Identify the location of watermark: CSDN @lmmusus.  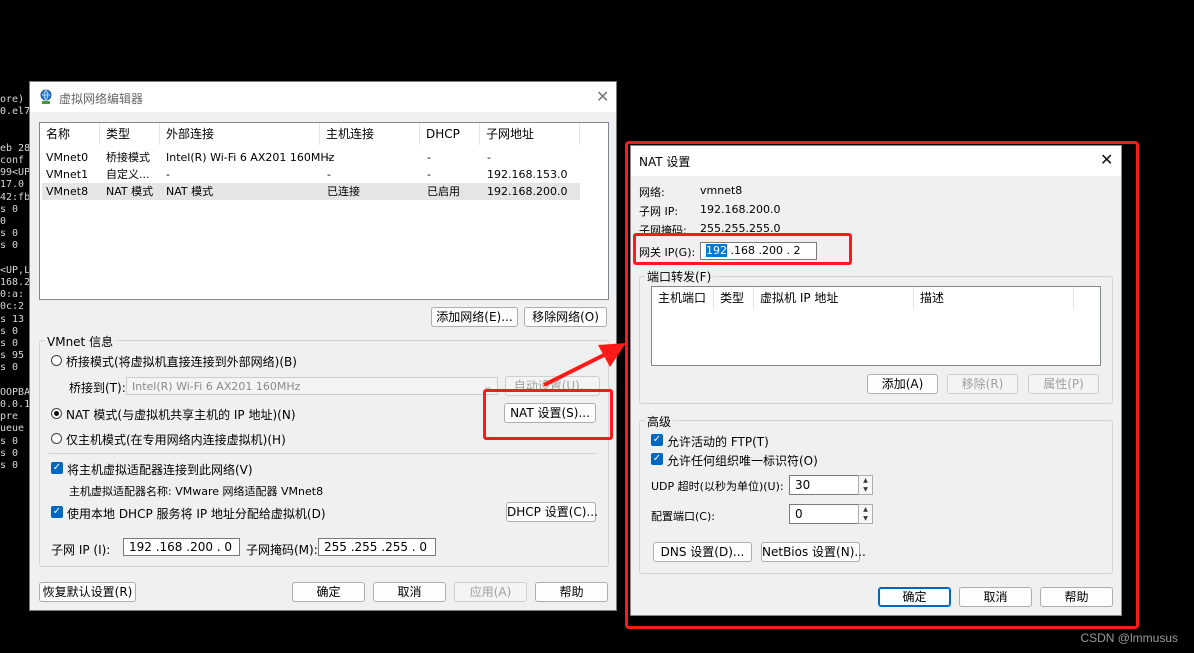
(1129, 638).